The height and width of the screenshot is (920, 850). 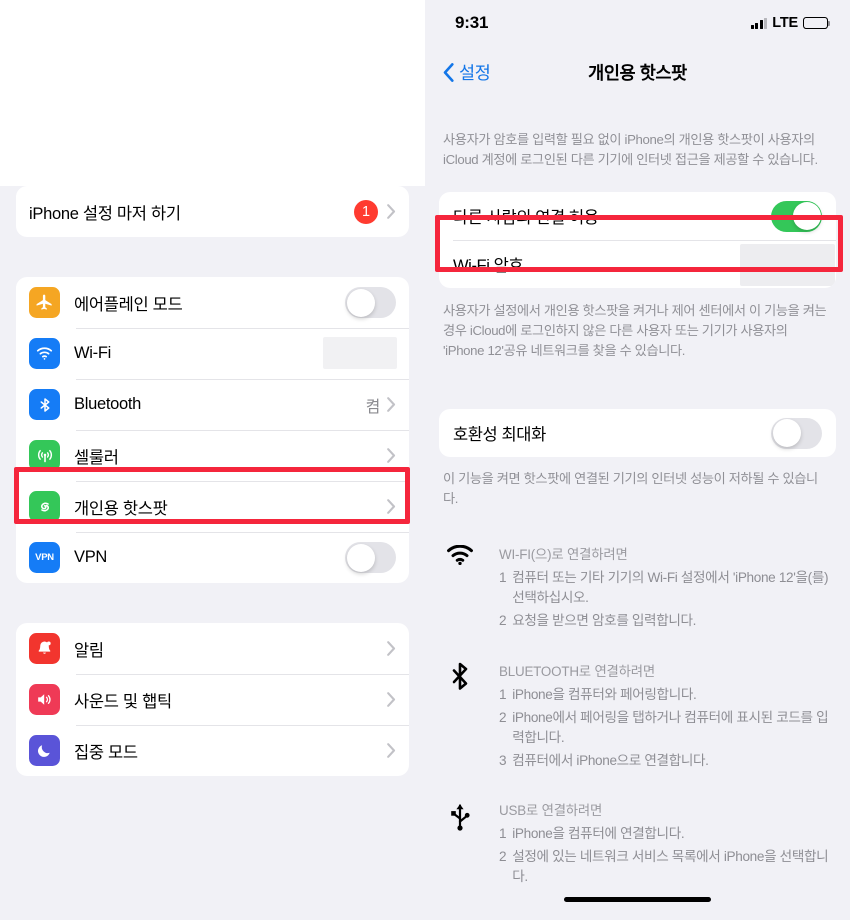 I want to click on sidebar-item-personal-hotspot: 개인용 핫스팟, so click(x=212, y=506).